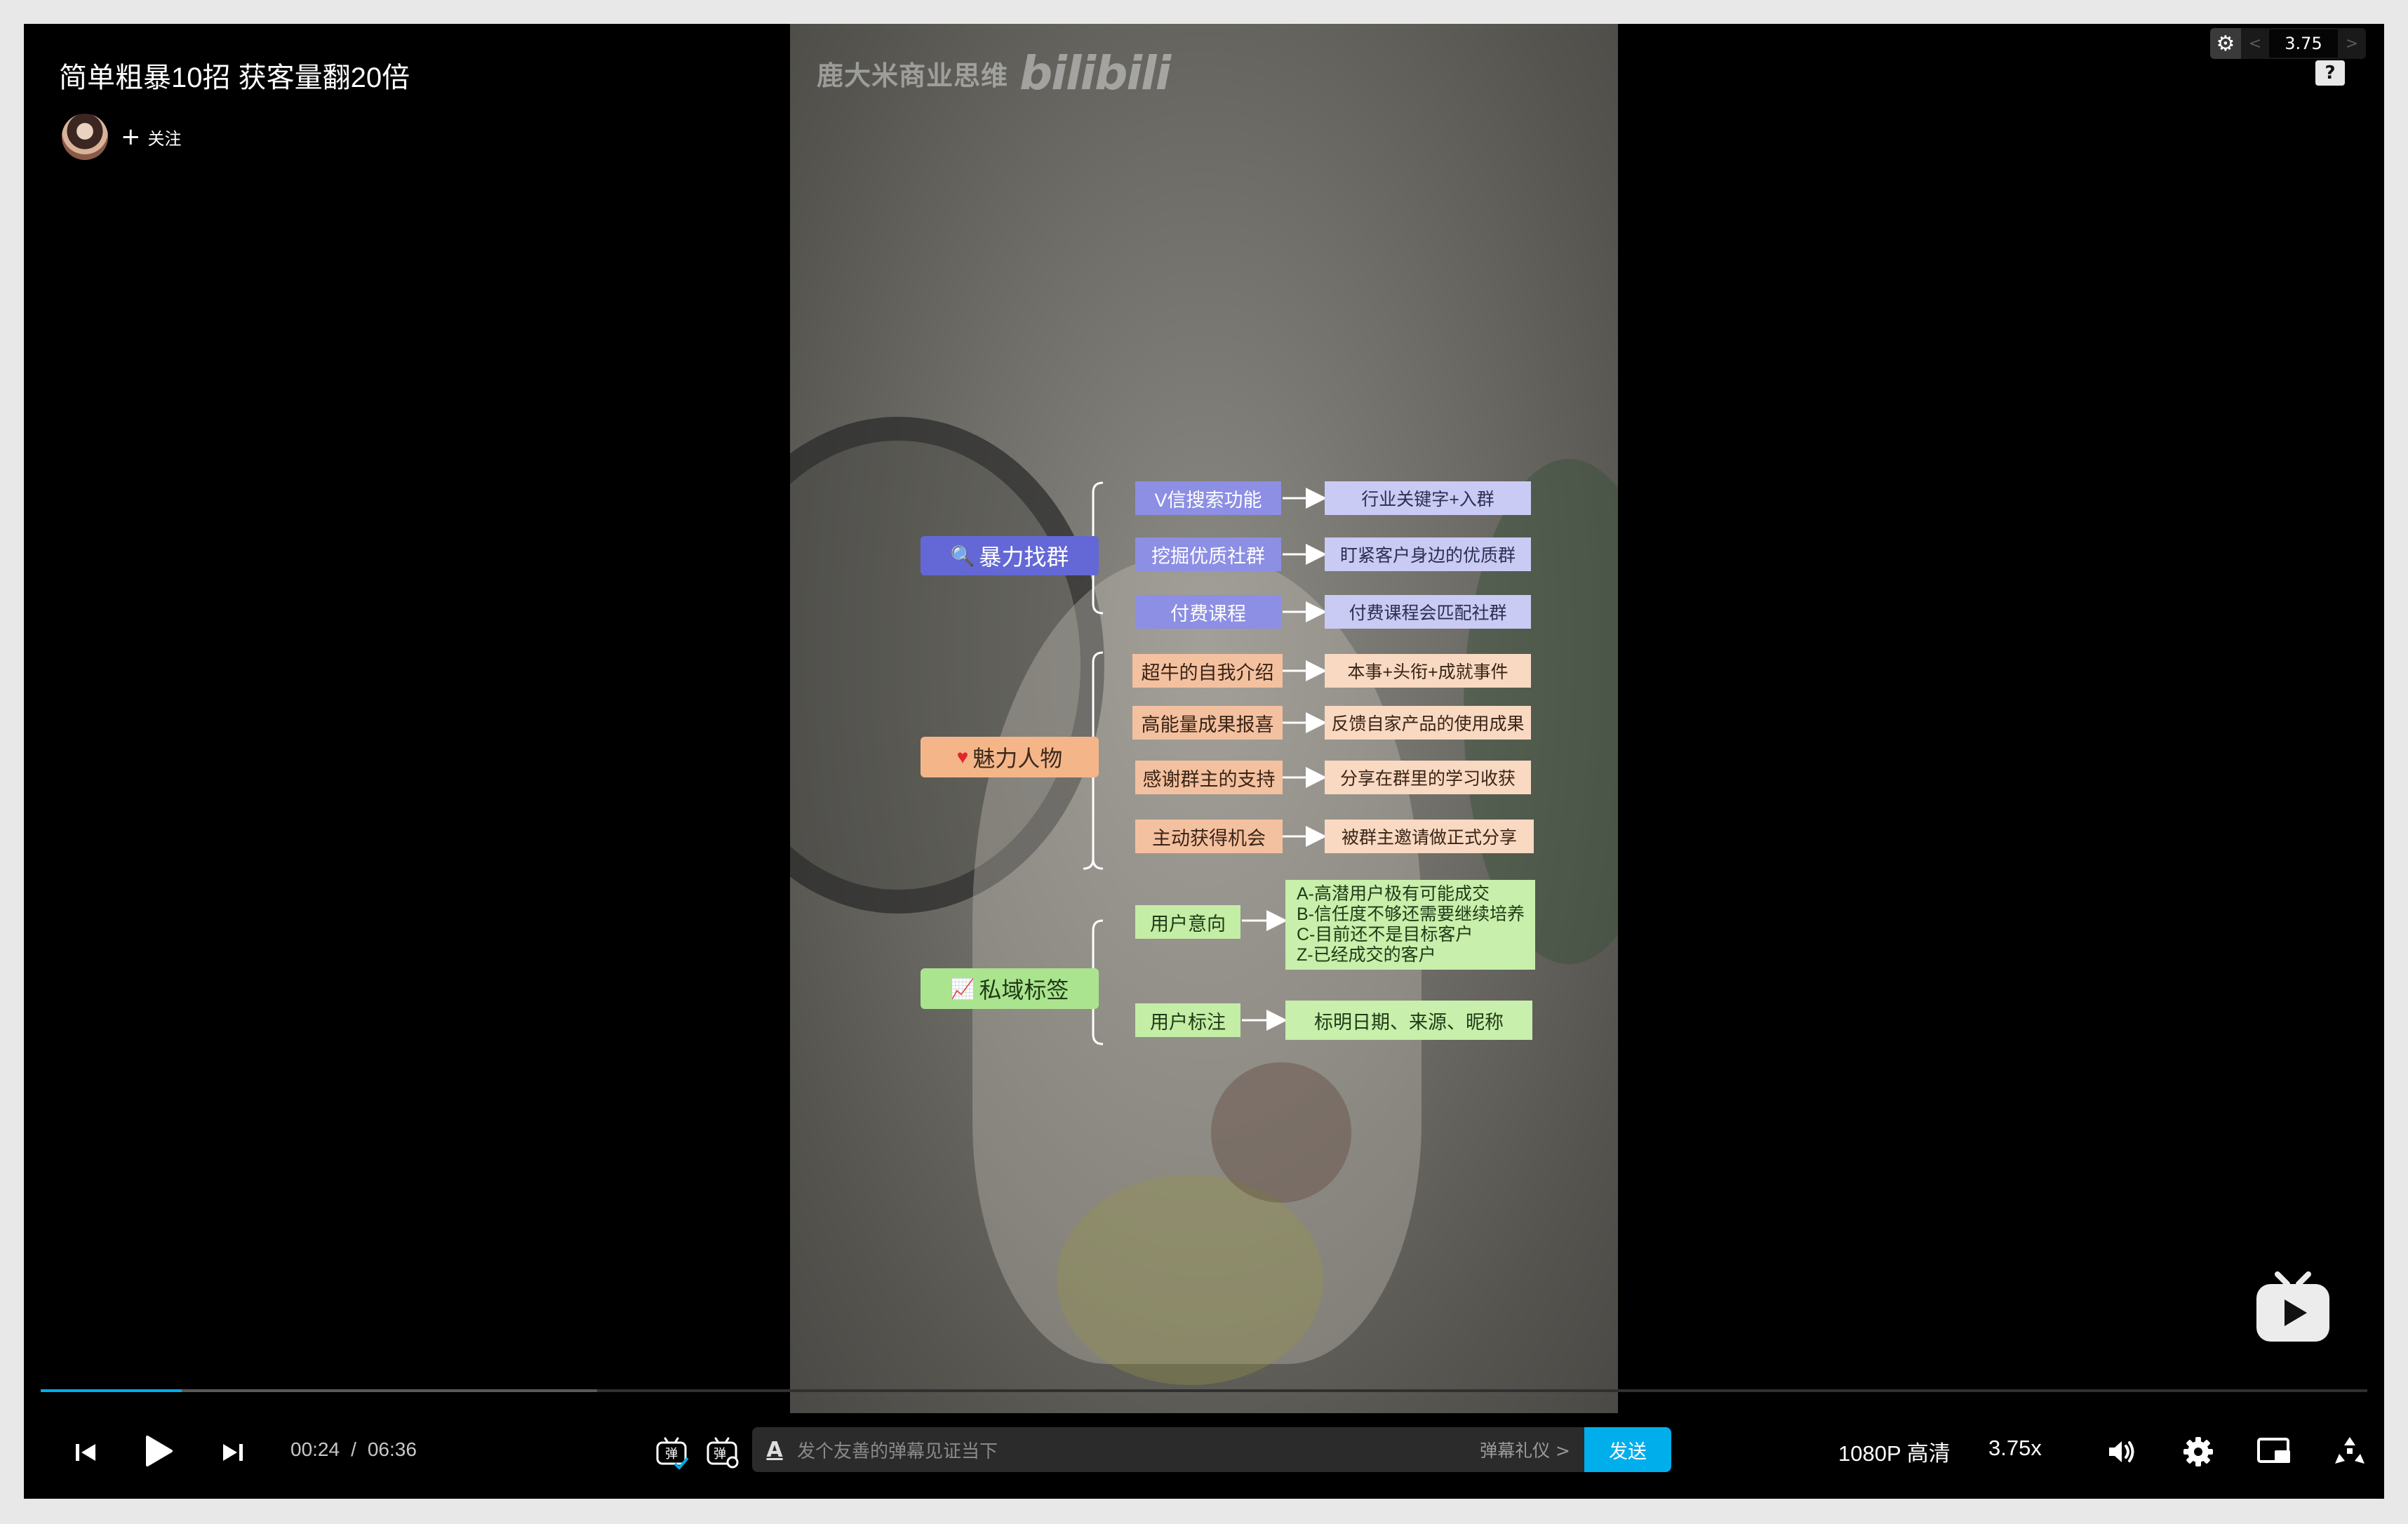 This screenshot has height=1524, width=2408. Describe the element at coordinates (1098, 864) in the screenshot. I see `brace-group-2-end` at that location.